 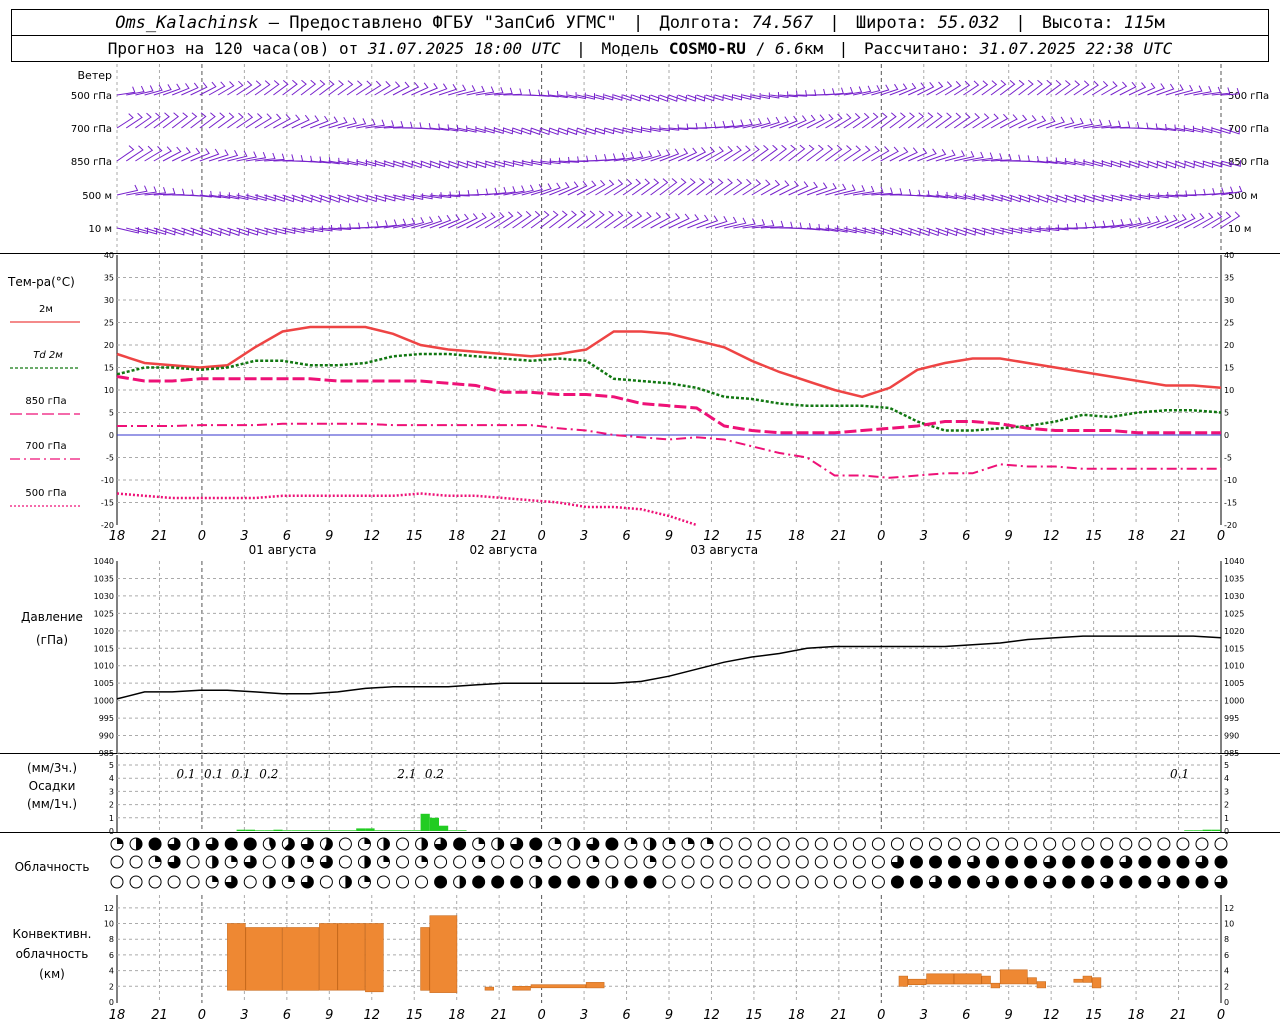 I want to click on precip-tick-left: 5, so click(x=111, y=765).